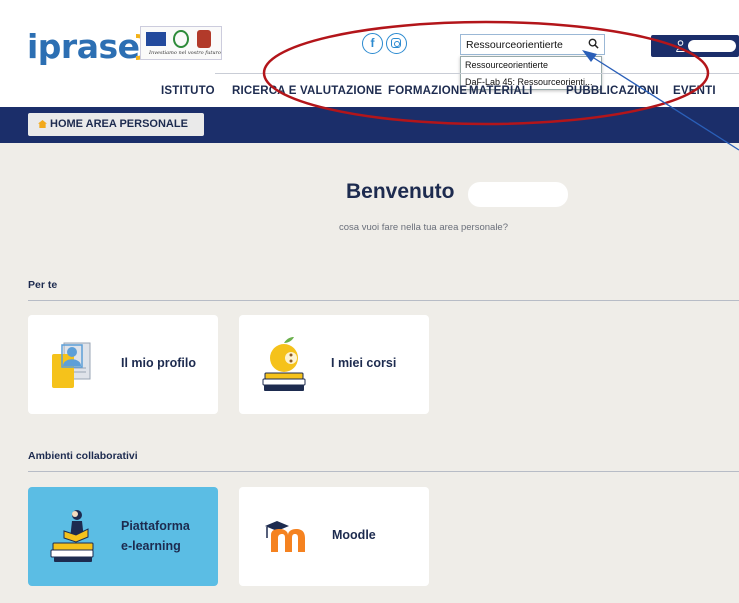 The height and width of the screenshot is (603, 739). What do you see at coordinates (285, 536) in the screenshot?
I see `moodle-logo-icon` at bounding box center [285, 536].